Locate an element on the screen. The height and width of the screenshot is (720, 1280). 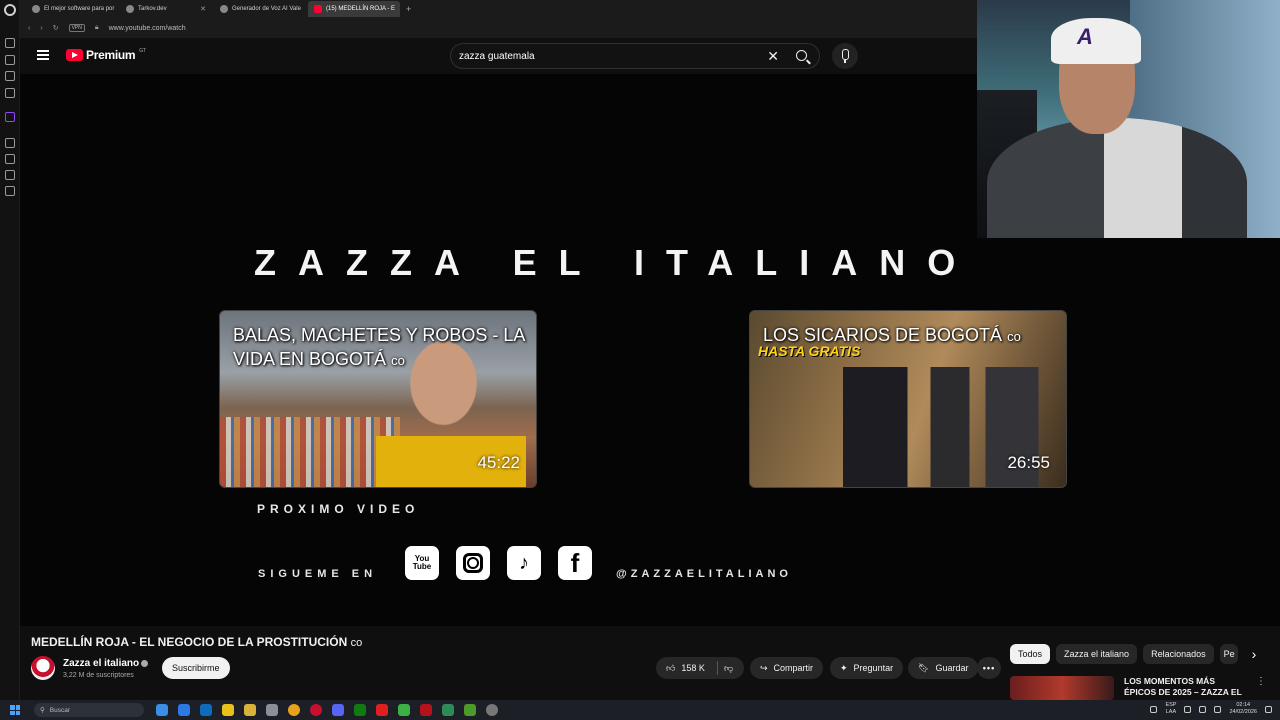
bag-icon is located at coordinates (10, 60).